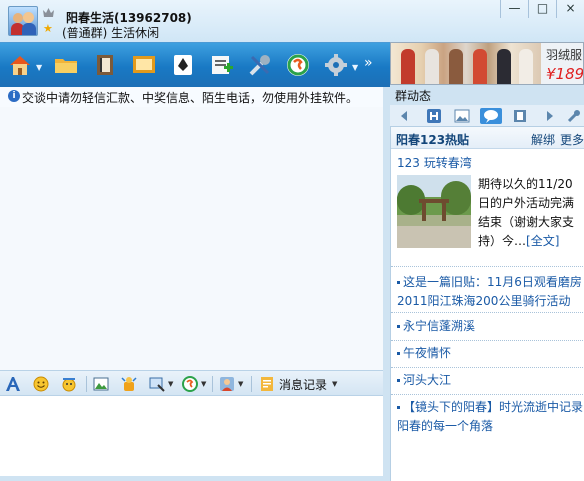  Describe the element at coordinates (550, 116) in the screenshot. I see `forward-icon` at that location.